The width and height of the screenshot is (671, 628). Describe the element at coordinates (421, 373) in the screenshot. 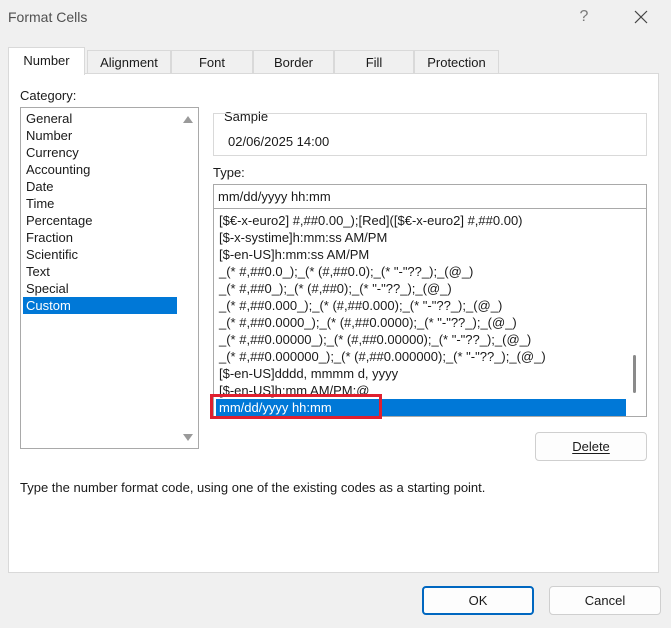

I see `format-item: [$-en-US]dddd, mmmm d, yyyy` at that location.